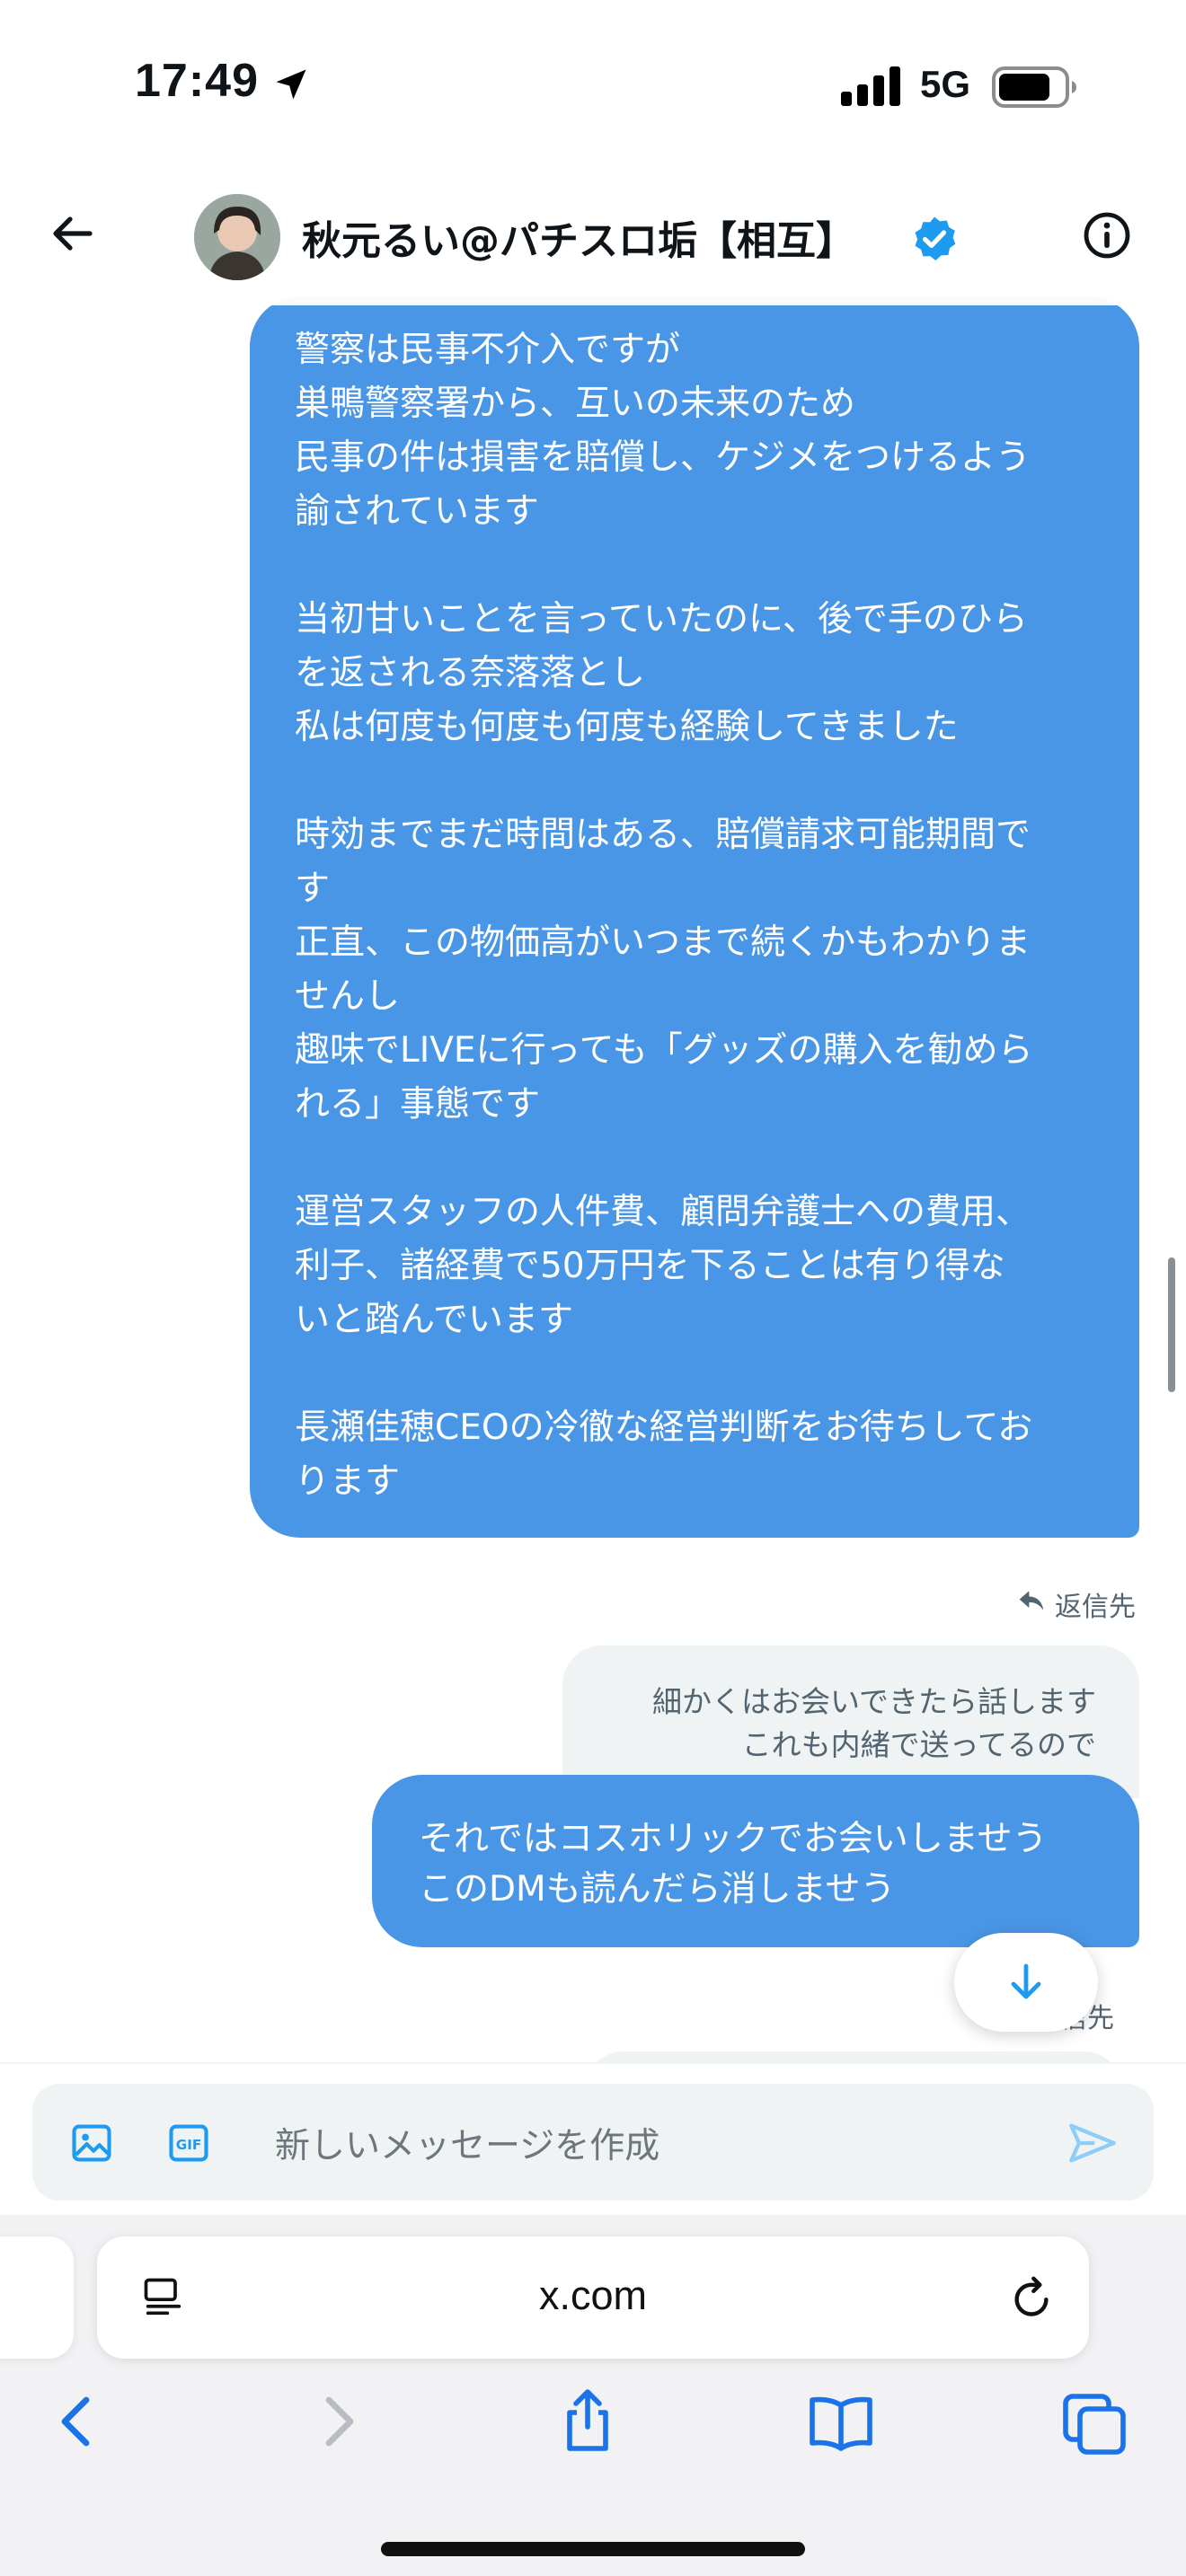  I want to click on message-composer: GIF 新しいメッセージを作成, so click(593, 2142).